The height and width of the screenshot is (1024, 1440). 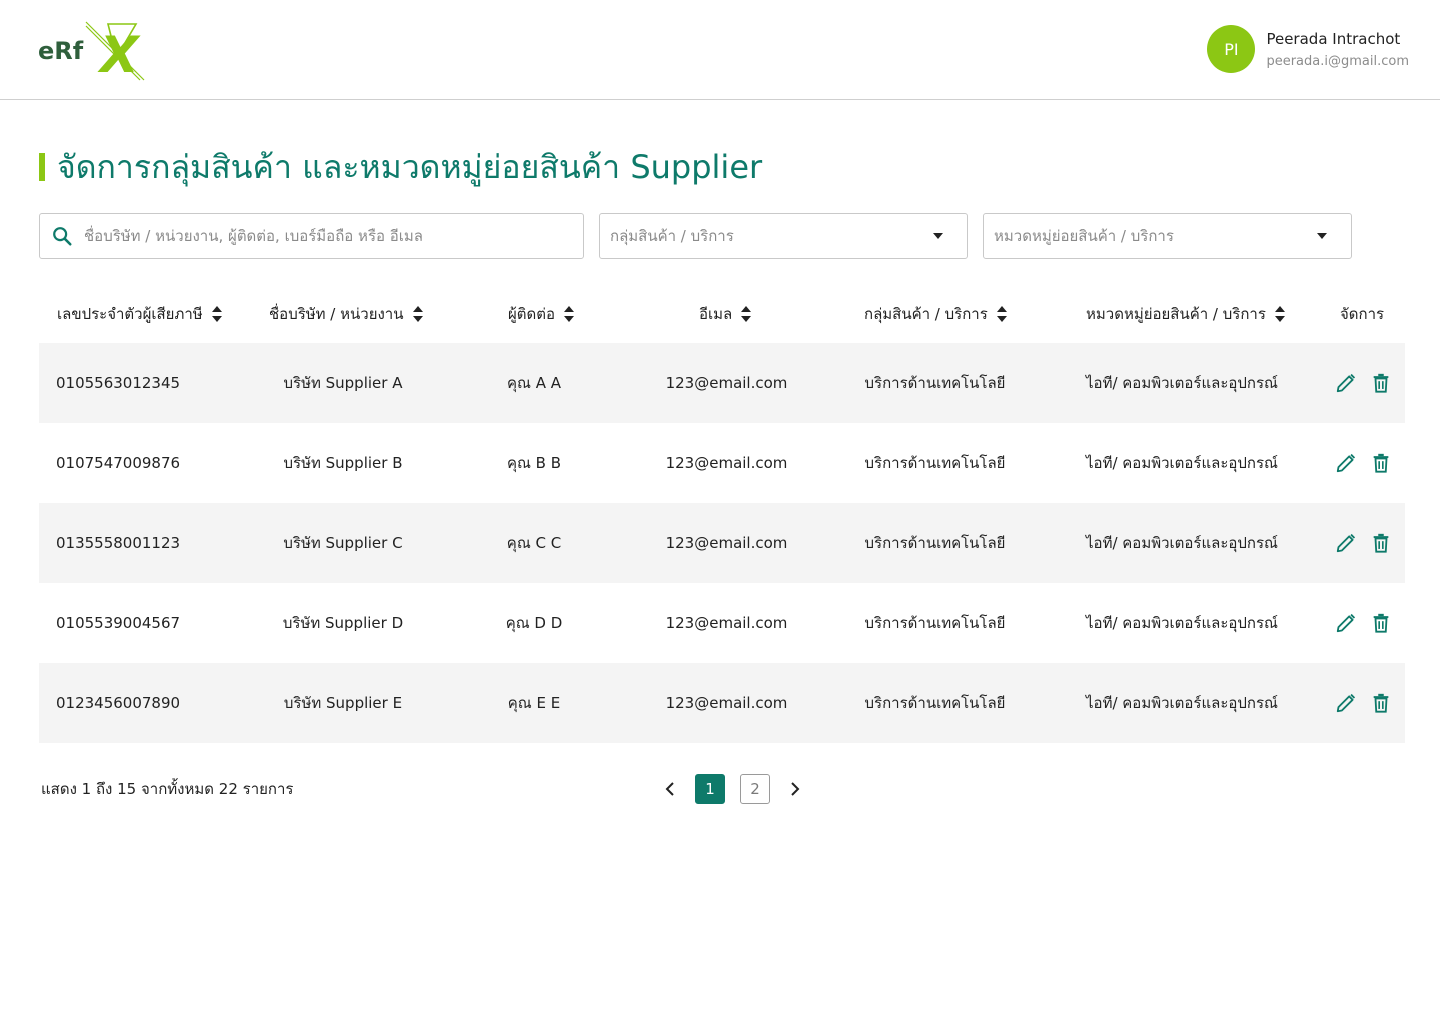 I want to click on subcategory-select: หมวดหมู่ย่อยสินค้า / บริการ, so click(x=1167, y=236).